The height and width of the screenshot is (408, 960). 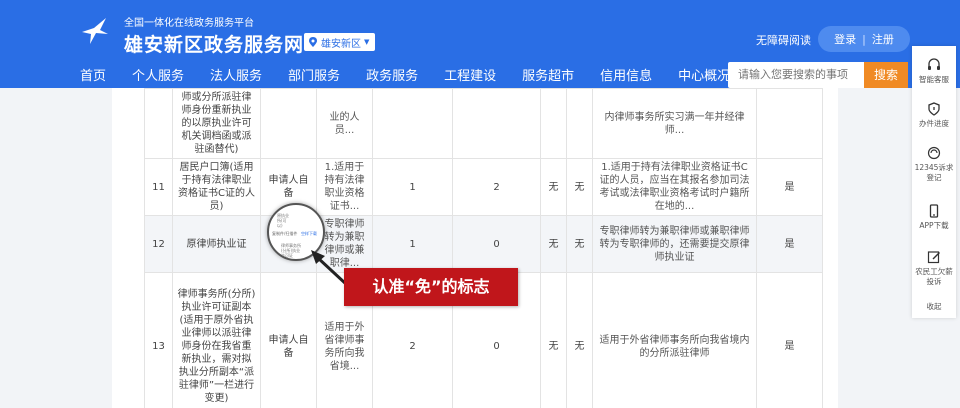 I want to click on sidebar-item-progress: 办件进度, so click(x=934, y=115).